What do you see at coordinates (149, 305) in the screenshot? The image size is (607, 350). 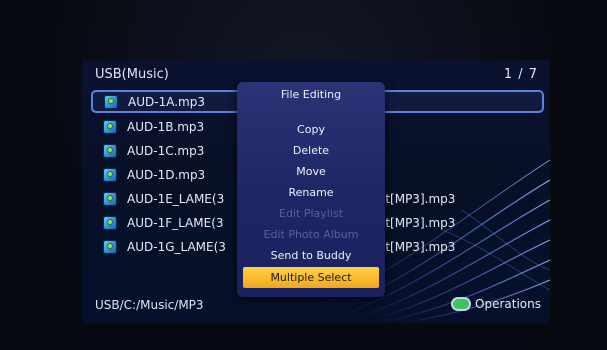 I see `current-path: USB/C:/Music/MP3` at bounding box center [149, 305].